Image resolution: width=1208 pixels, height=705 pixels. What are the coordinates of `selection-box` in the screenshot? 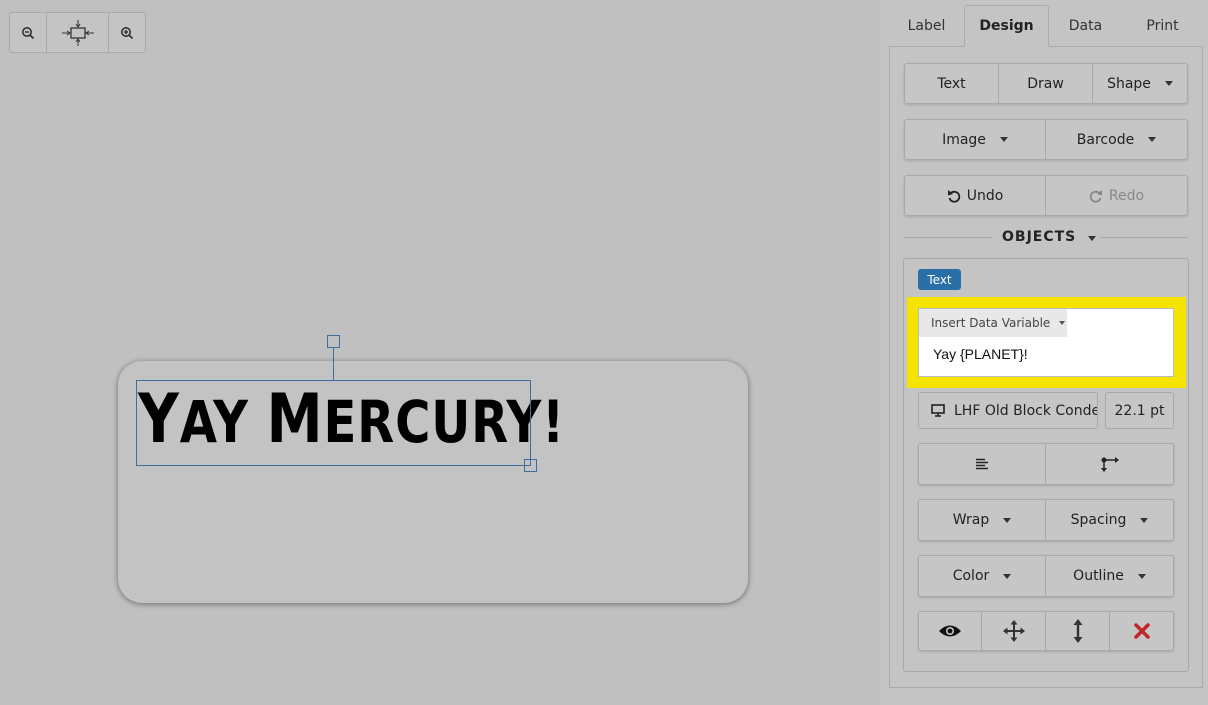 It's located at (333, 423).